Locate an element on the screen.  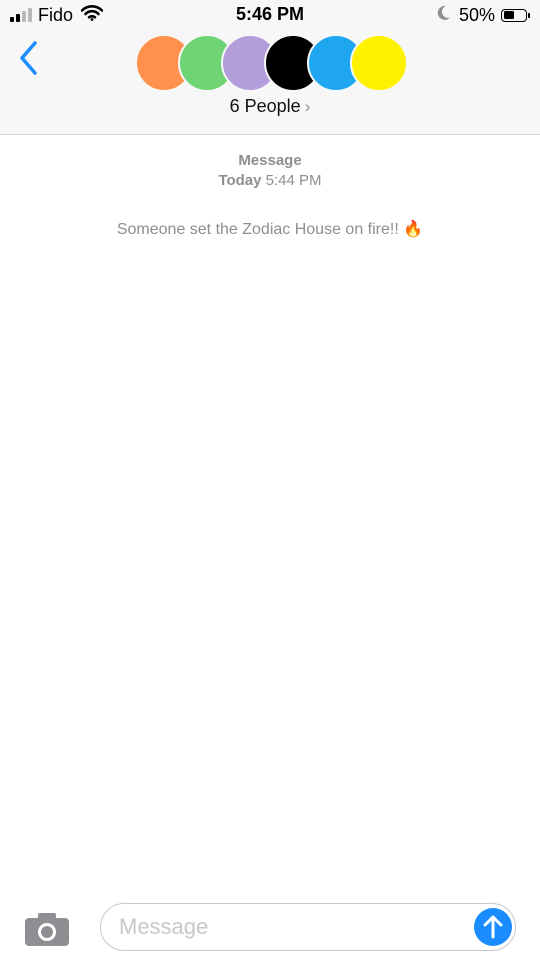
battery-cap is located at coordinates (529, 15).